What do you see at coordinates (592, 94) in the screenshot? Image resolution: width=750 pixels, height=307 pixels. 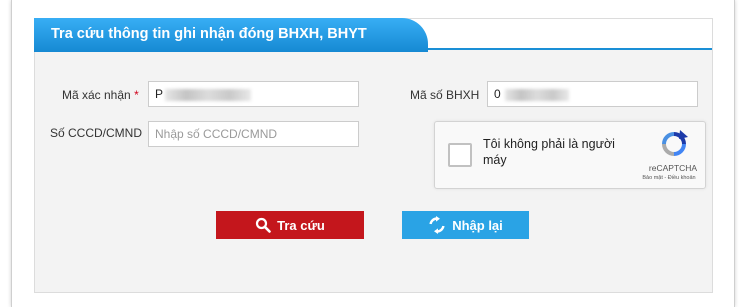 I see `bhxh-code-input: 0` at bounding box center [592, 94].